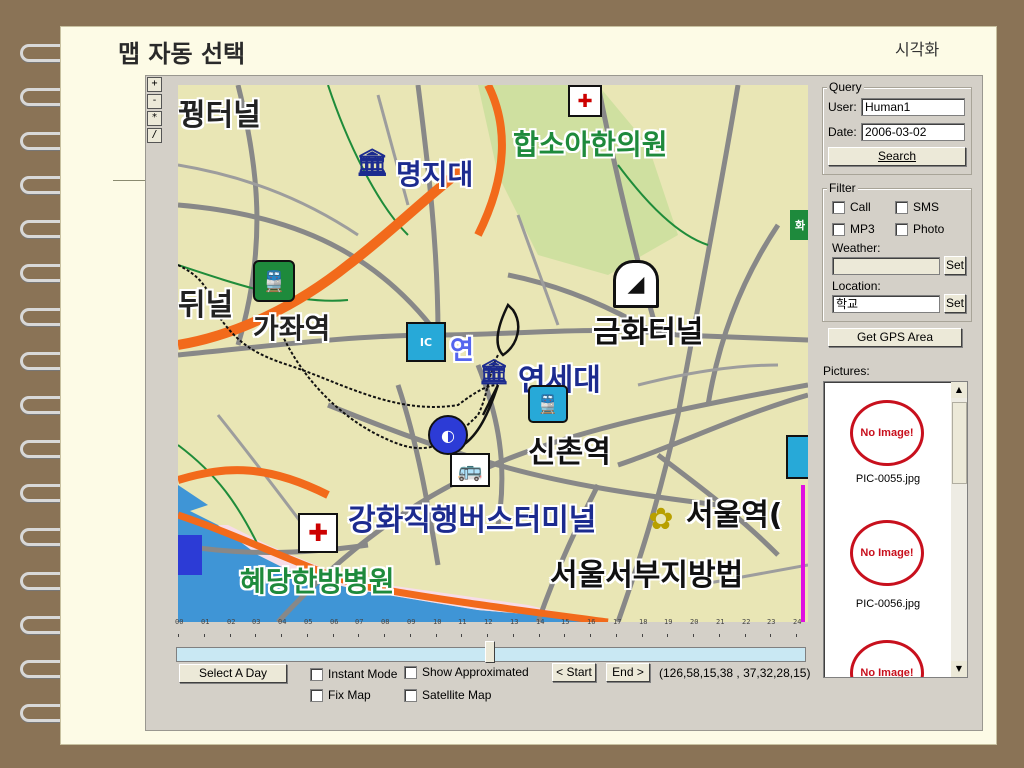 The width and height of the screenshot is (1024, 768). Describe the element at coordinates (353, 674) in the screenshot. I see `instant-mode-checkbox: Instant Mode` at that location.